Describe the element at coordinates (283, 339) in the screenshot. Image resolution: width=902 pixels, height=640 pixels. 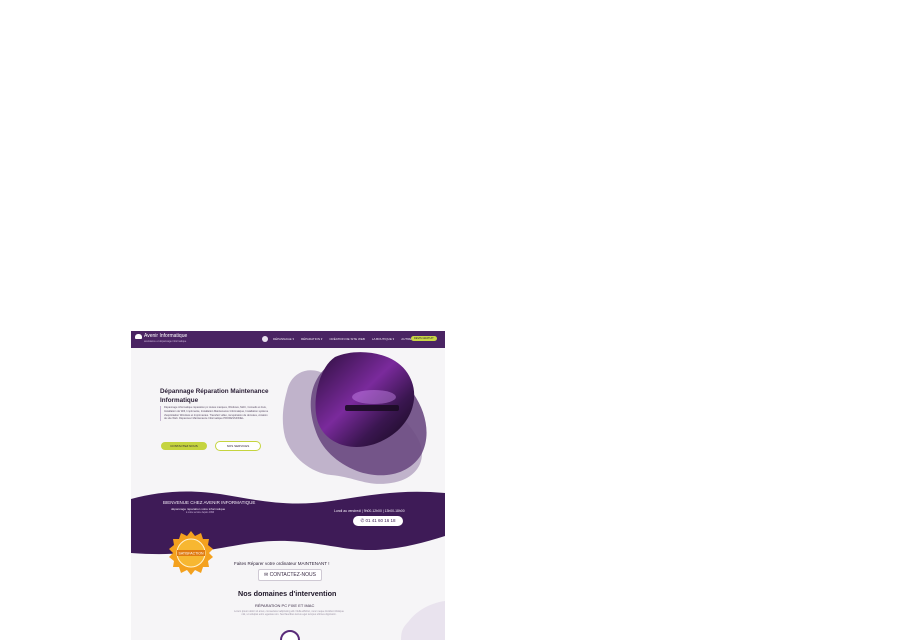
I see `nav-item-depannage: DÉPANNAGE ▾` at that location.